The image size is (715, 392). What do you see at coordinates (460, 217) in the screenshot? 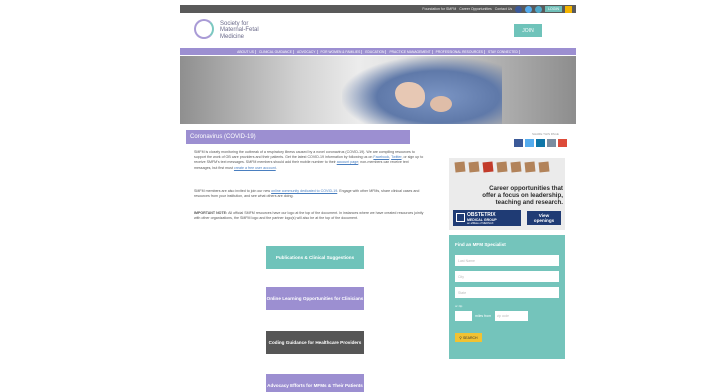
I see `obstetrix-logo-icon` at bounding box center [460, 217].